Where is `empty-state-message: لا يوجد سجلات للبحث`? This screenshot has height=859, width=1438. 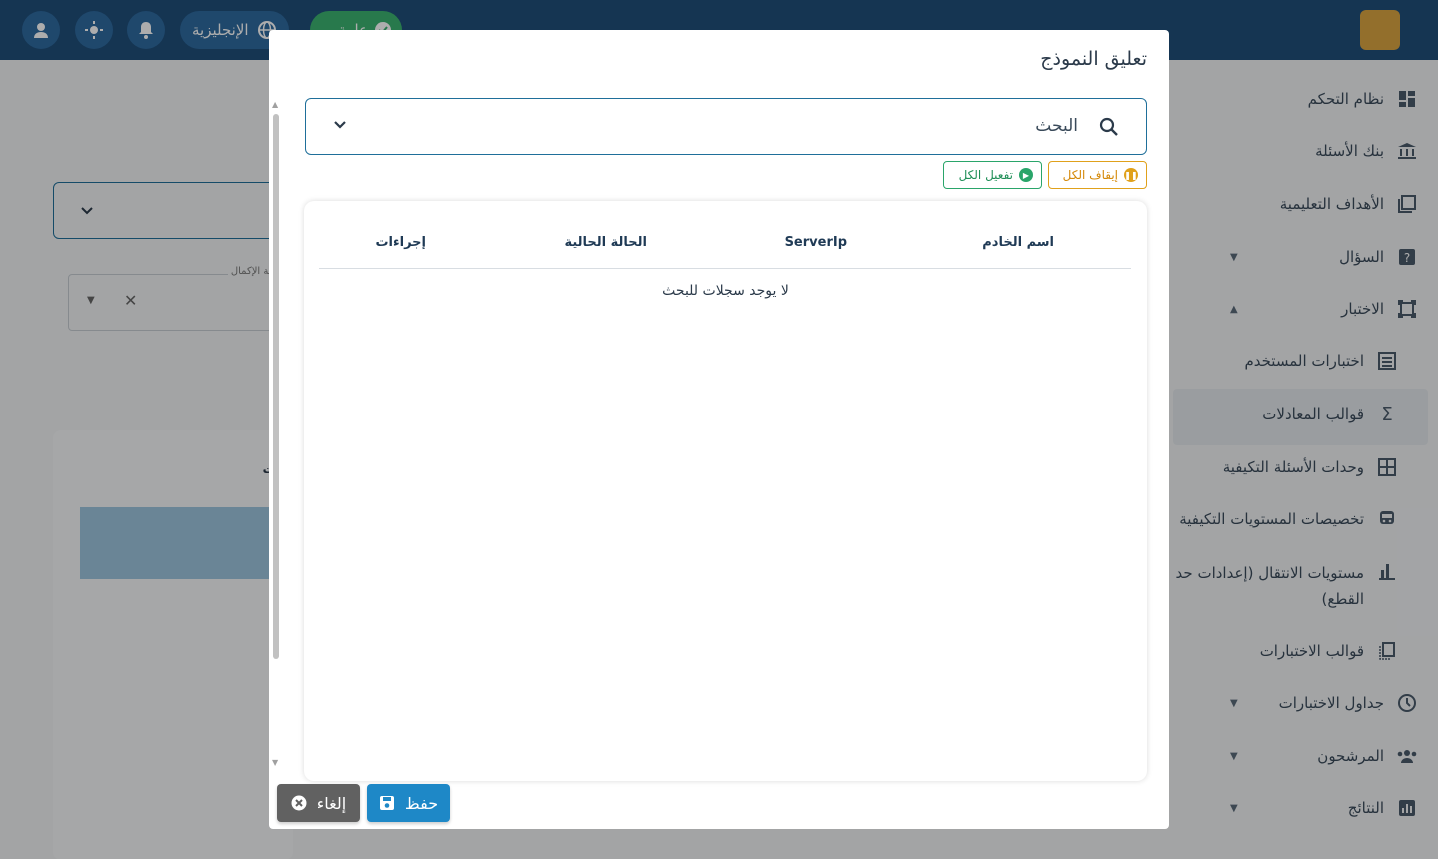
empty-state-message: لا يوجد سجلات للبحث is located at coordinates (725, 291).